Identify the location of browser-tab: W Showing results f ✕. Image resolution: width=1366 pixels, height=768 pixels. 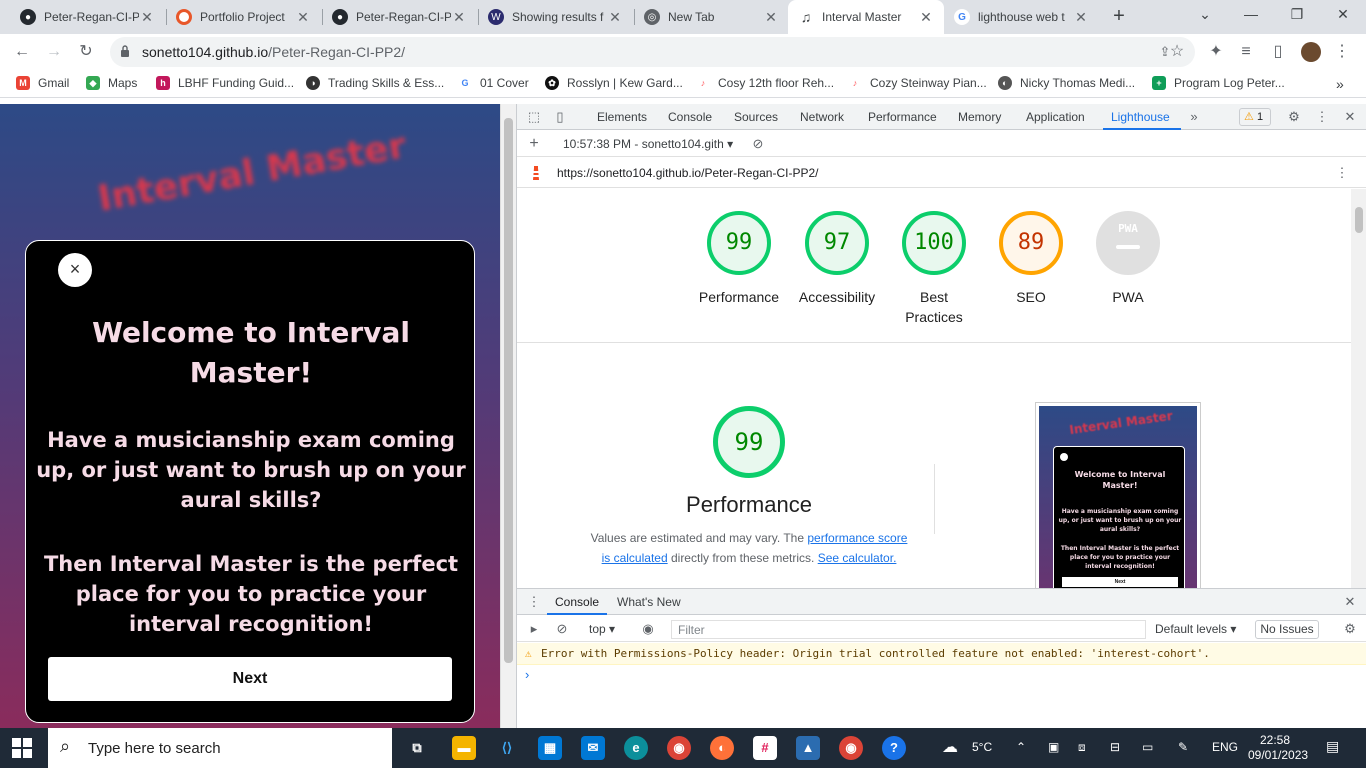
(555, 17).